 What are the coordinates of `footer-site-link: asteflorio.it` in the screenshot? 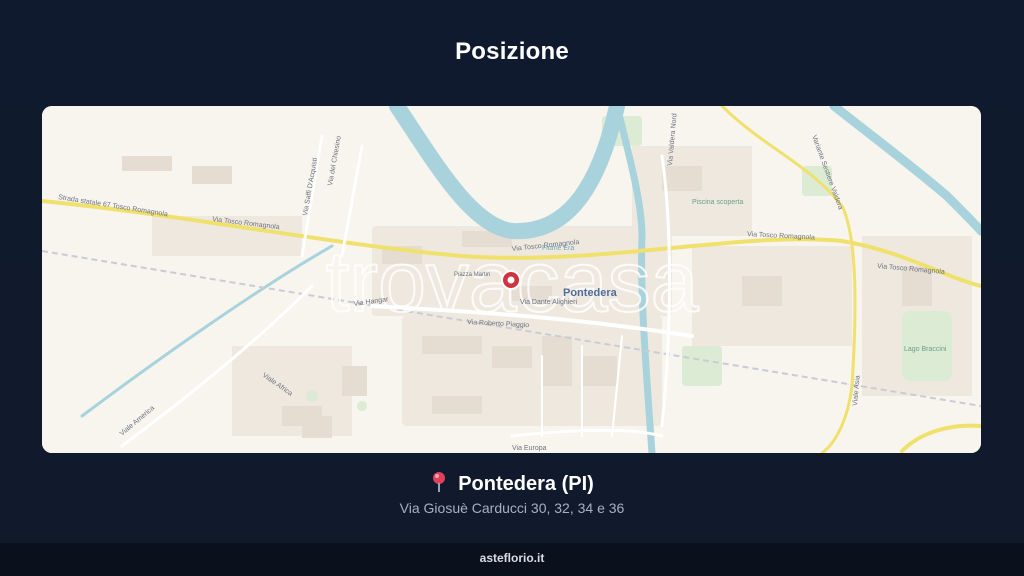 It's located at (512, 558).